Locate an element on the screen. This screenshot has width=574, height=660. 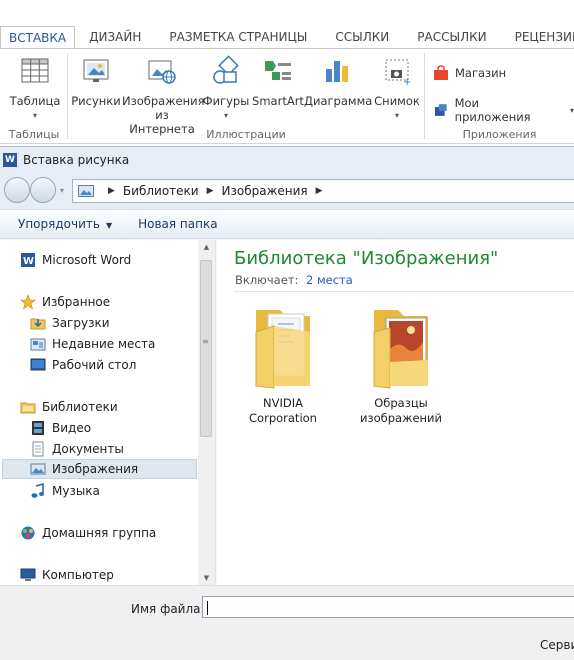
shapes-icon is located at coordinates (226, 69).